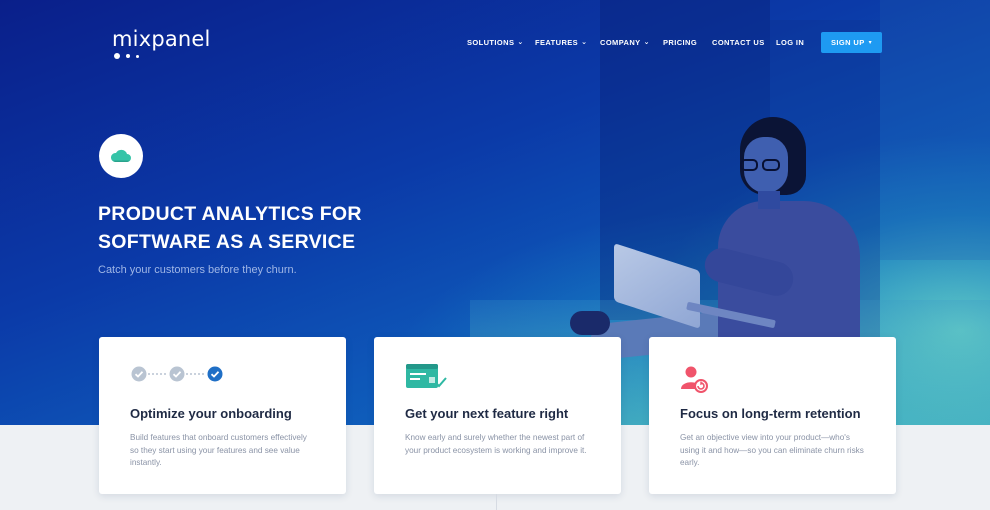  I want to click on nav-item-label: CONTACT US, so click(738, 42).